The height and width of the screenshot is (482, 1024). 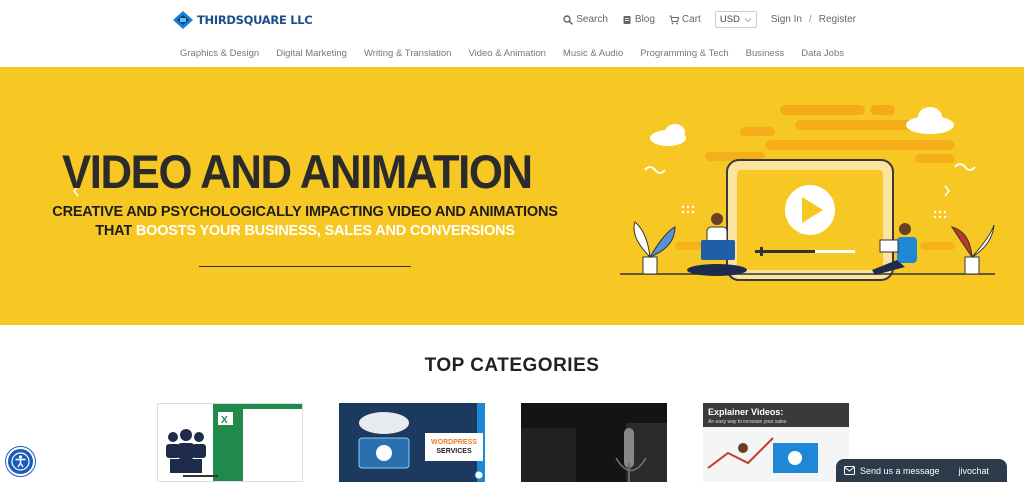 I want to click on card-text-data-entry: Data Entry, so click(x=265, y=457).